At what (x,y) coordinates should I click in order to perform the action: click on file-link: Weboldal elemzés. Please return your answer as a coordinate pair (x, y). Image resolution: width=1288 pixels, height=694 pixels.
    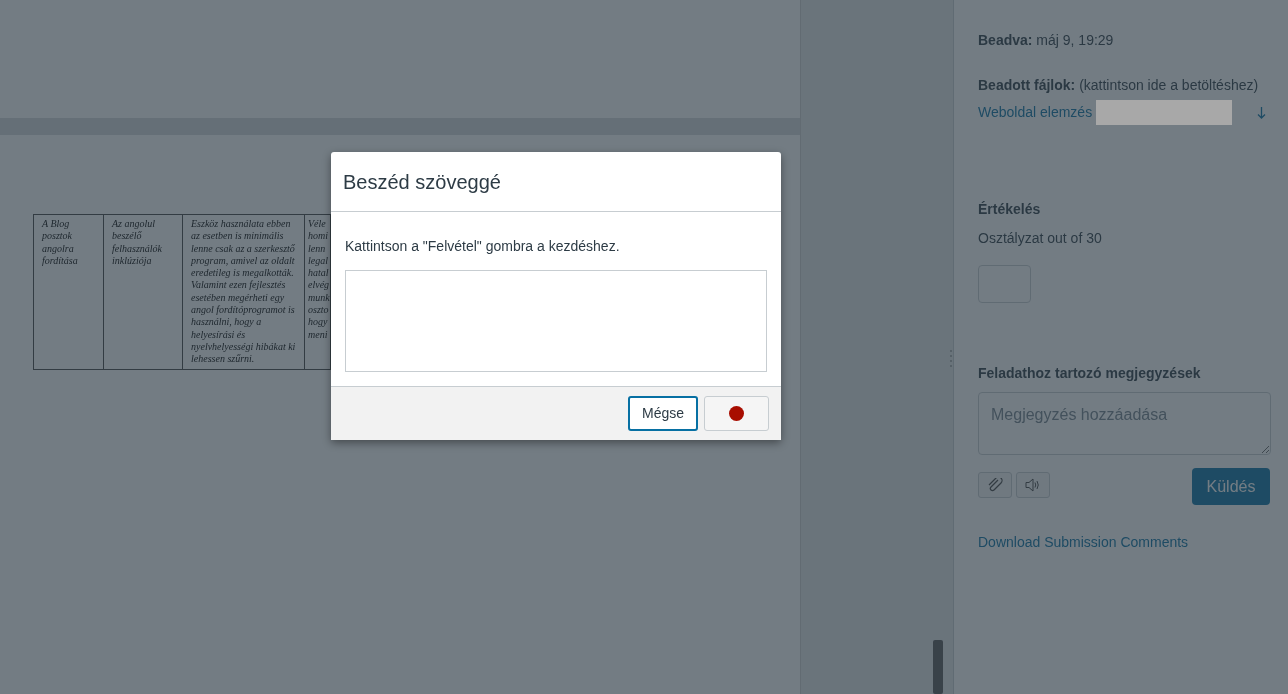
    Looking at the image, I should click on (1035, 112).